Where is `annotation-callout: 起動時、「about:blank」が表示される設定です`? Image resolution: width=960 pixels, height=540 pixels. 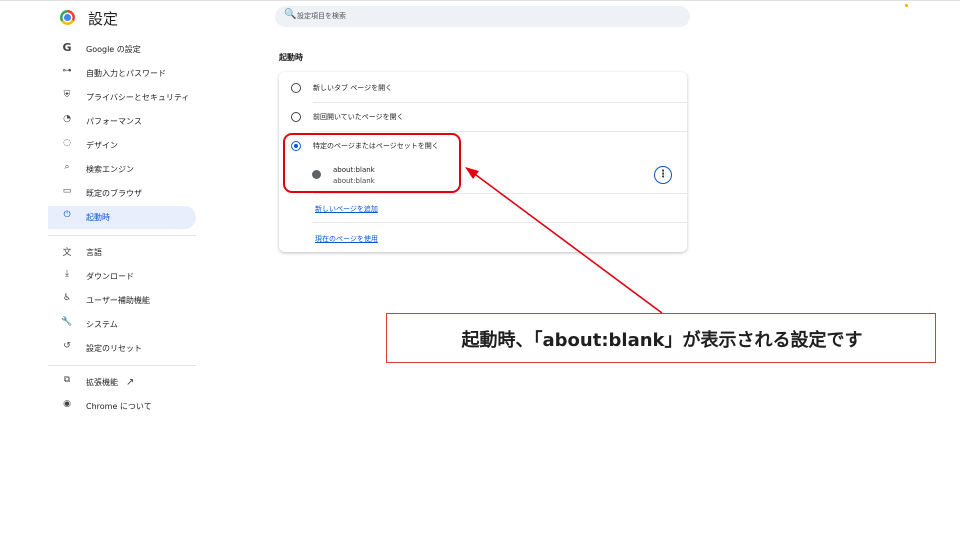
annotation-callout: 起動時、「about:blank」が表示される設定です is located at coordinates (661, 338).